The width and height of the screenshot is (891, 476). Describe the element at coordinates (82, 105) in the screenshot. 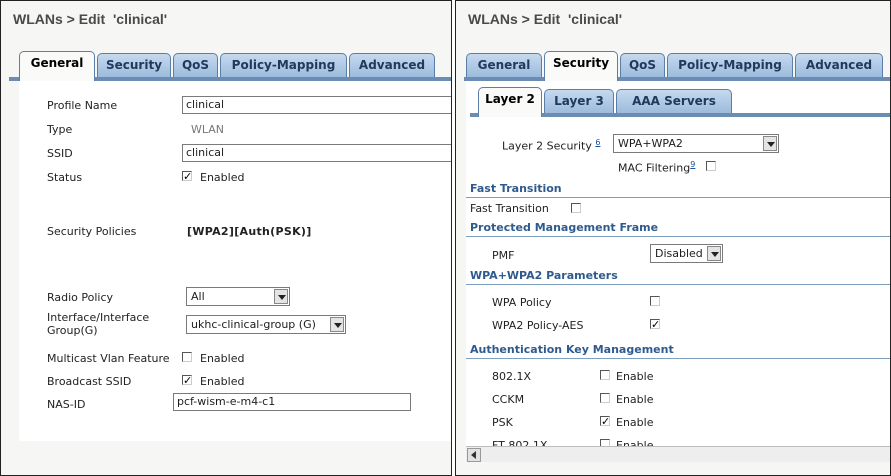

I see `profile-name-label: Profile Name` at that location.